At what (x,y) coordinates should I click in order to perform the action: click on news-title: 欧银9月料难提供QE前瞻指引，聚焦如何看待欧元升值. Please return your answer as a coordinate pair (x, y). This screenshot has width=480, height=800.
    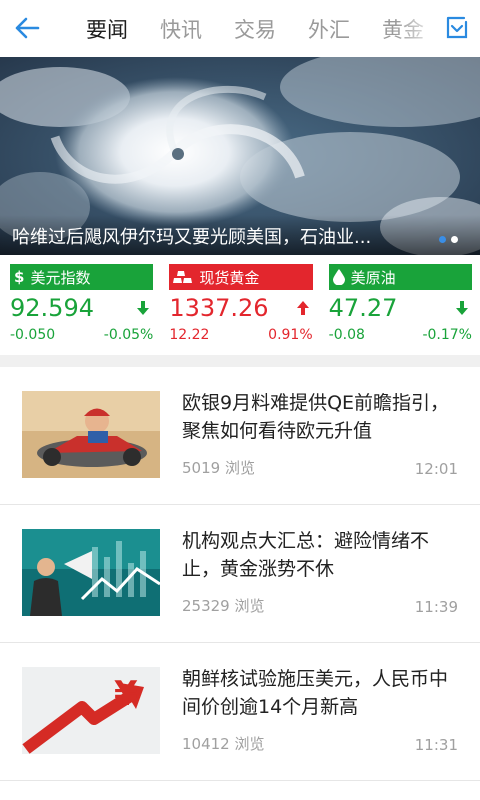
    Looking at the image, I should click on (316, 417).